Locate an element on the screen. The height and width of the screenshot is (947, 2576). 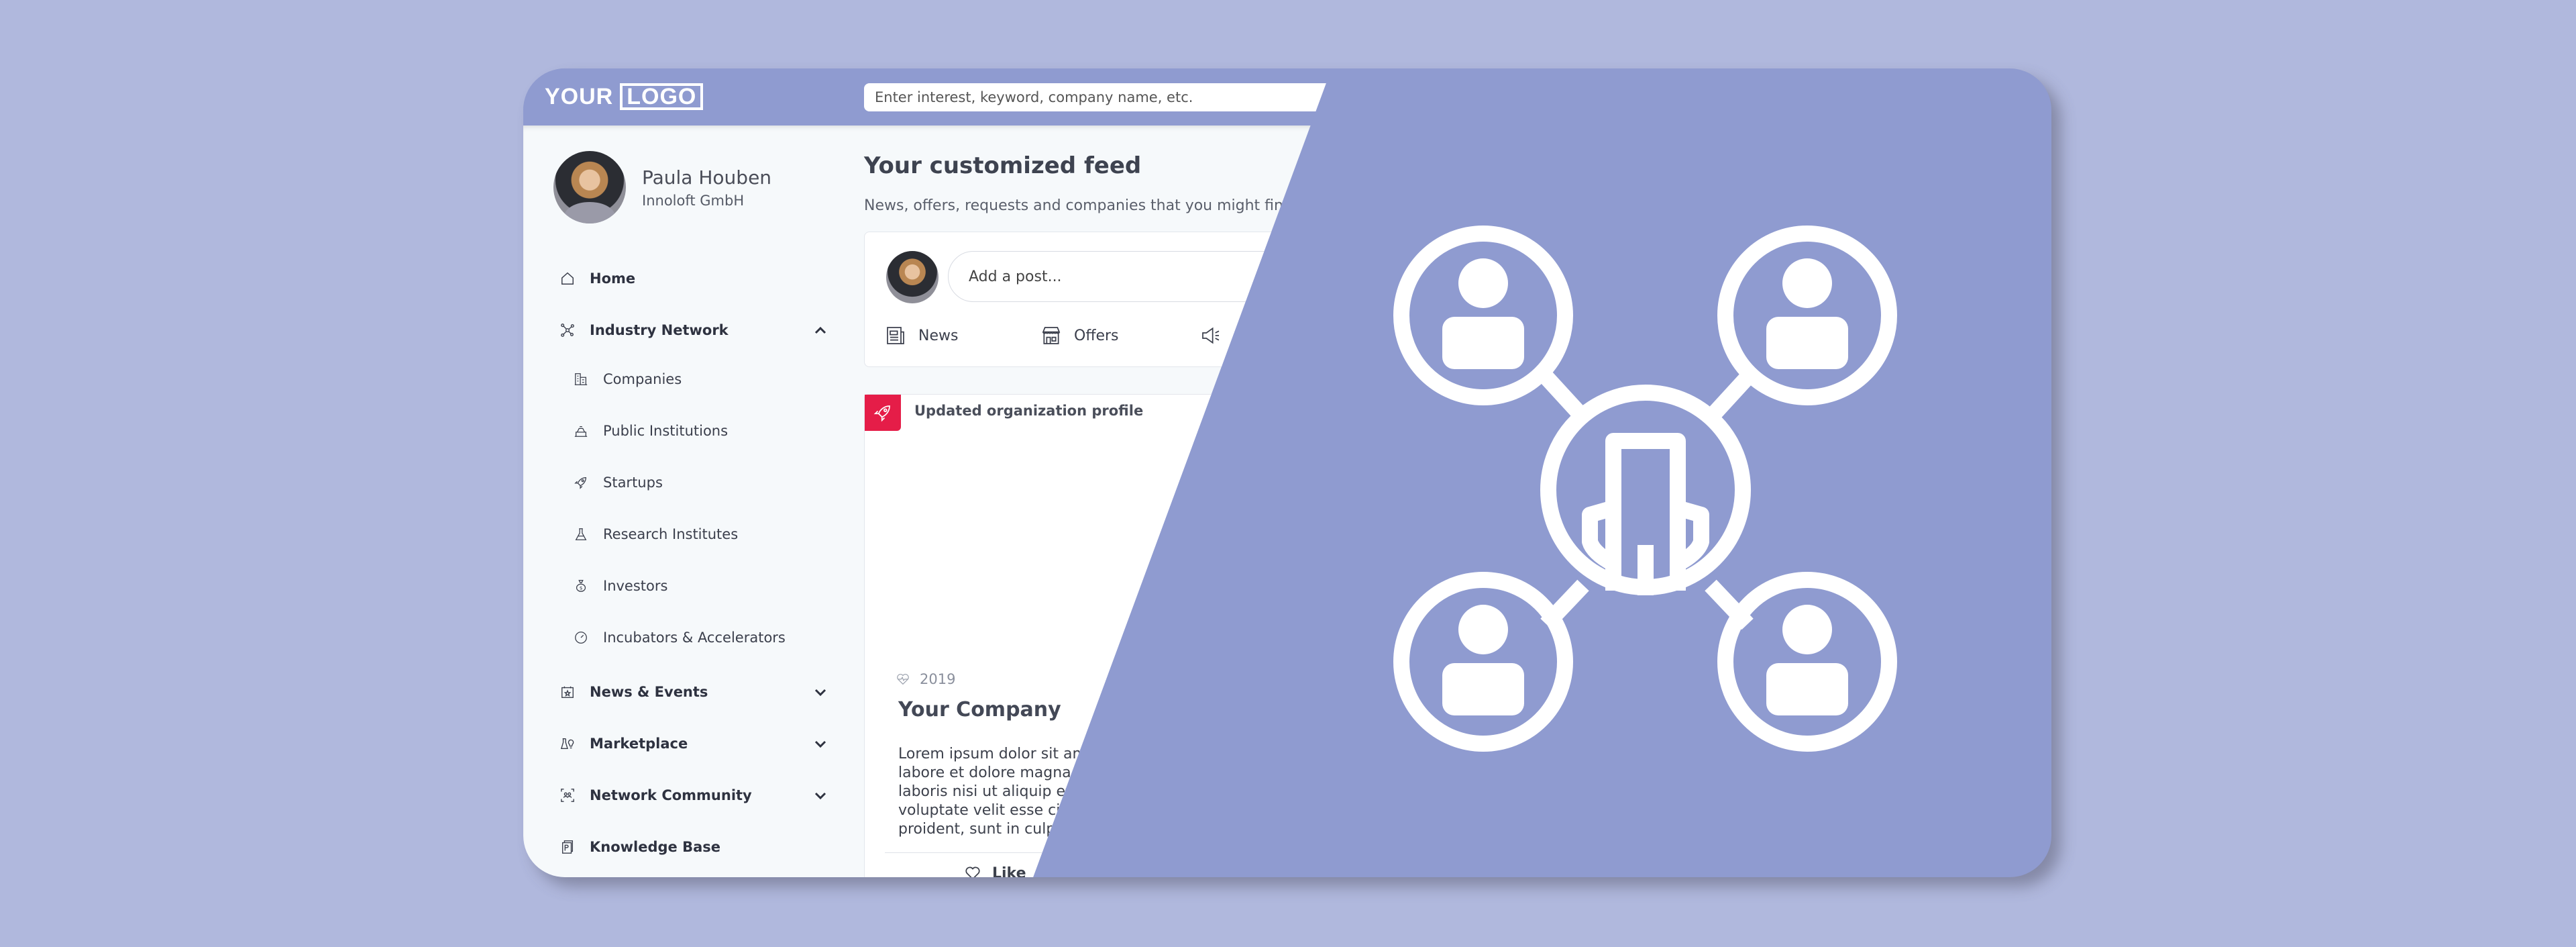
sidebar-item-public-institutions: Public Institutions is located at coordinates (651, 430).